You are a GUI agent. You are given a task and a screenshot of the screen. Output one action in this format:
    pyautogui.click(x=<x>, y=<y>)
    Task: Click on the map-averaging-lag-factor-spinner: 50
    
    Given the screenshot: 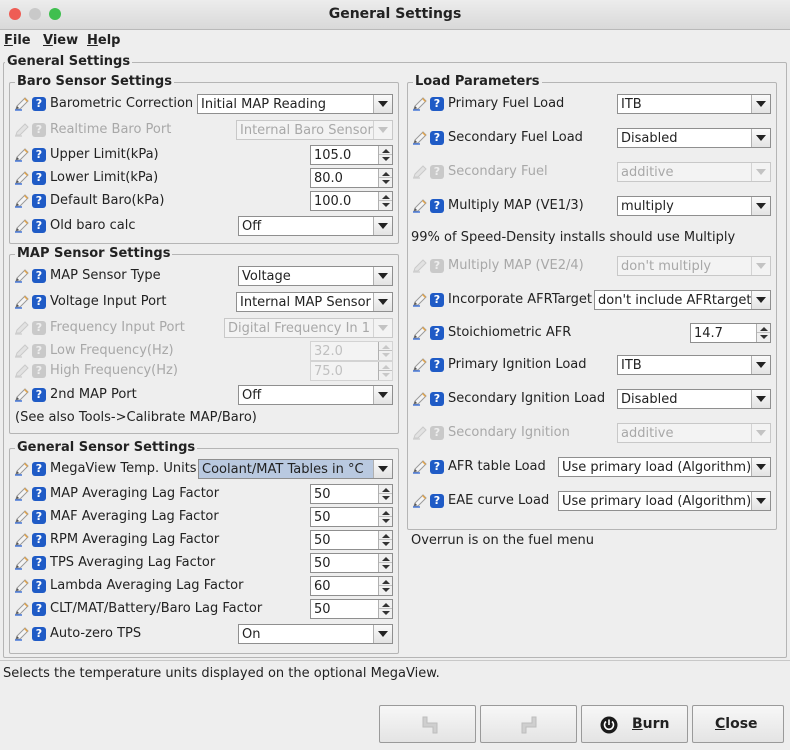 What is the action you would take?
    pyautogui.click(x=351, y=494)
    